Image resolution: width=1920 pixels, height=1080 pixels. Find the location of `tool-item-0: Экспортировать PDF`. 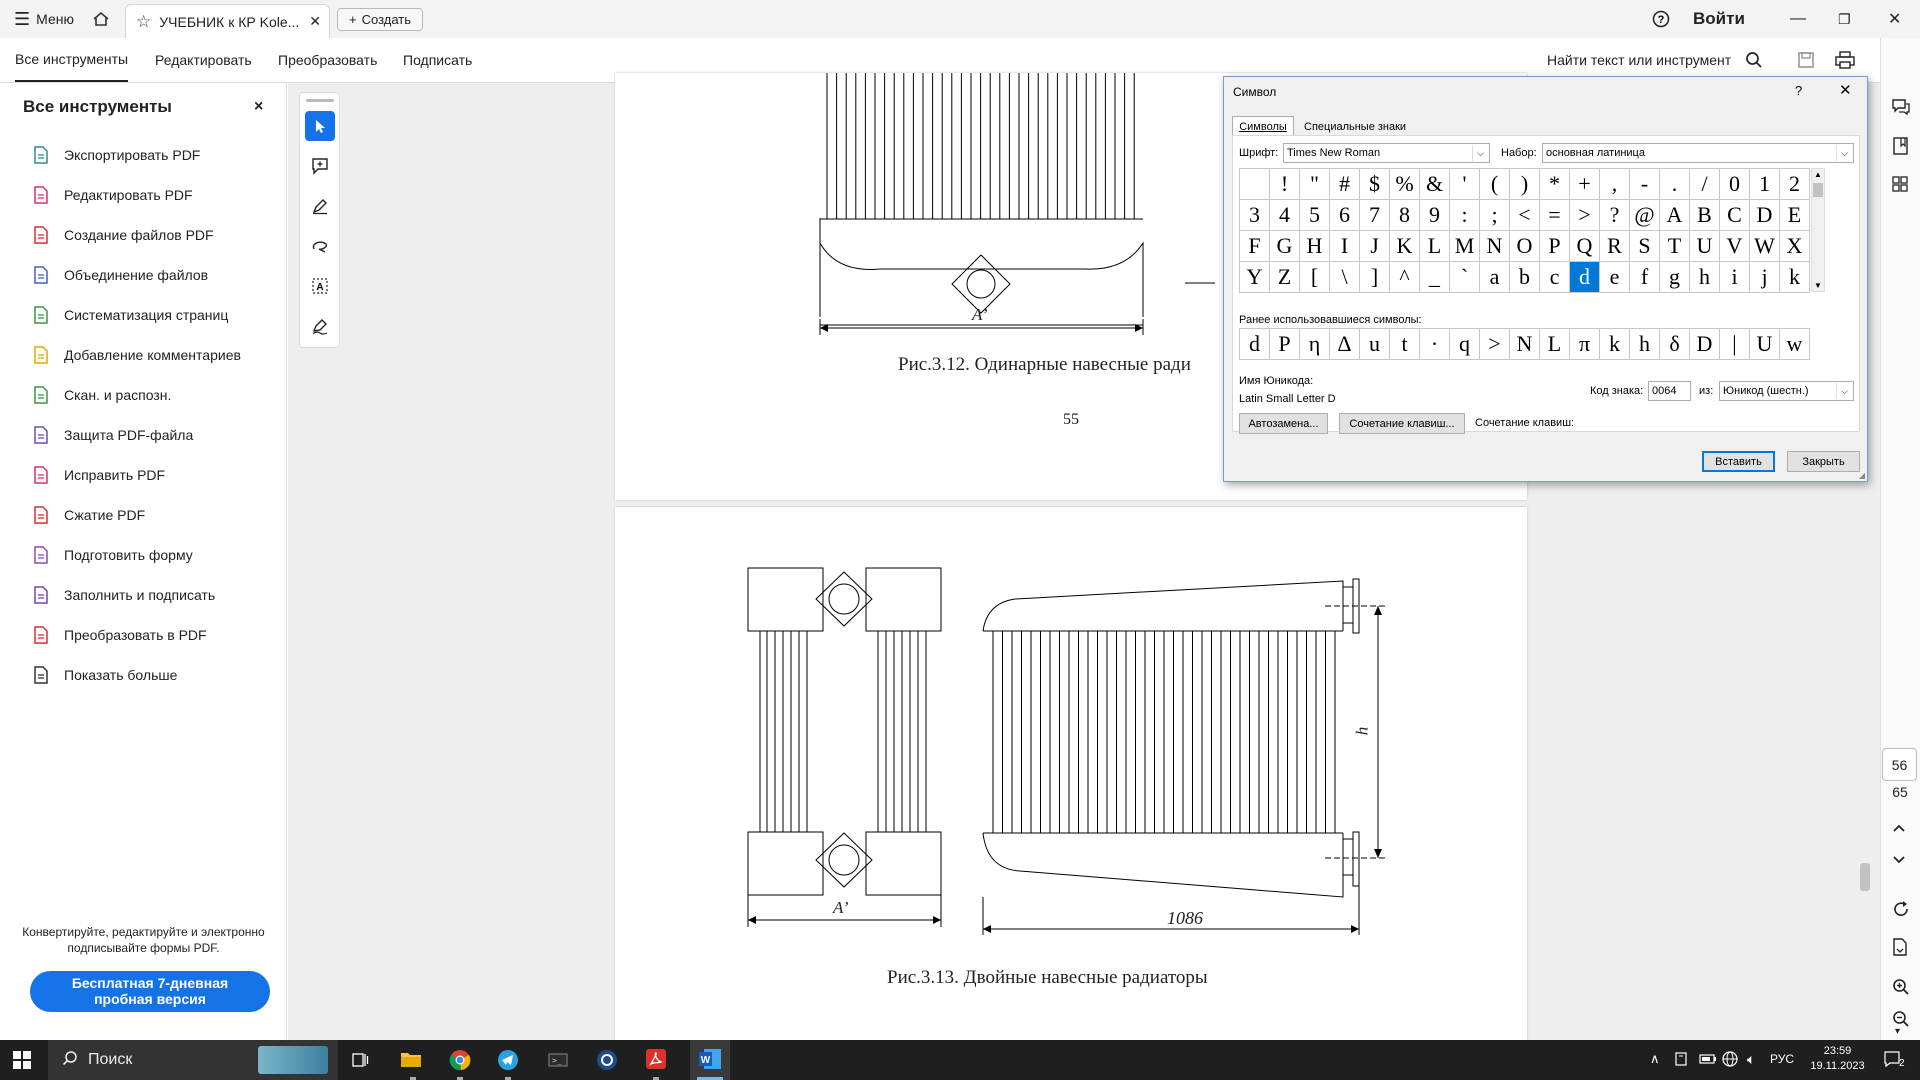

tool-item-0: Экспортировать PDF is located at coordinates (116, 155).